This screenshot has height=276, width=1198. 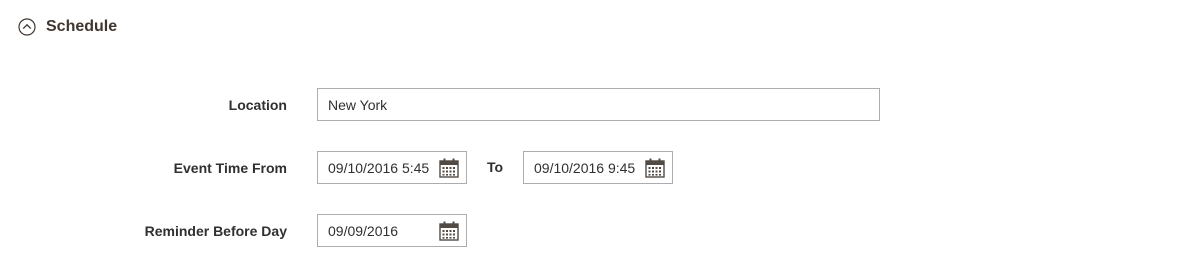 I want to click on reminder-field, so click(x=392, y=230).